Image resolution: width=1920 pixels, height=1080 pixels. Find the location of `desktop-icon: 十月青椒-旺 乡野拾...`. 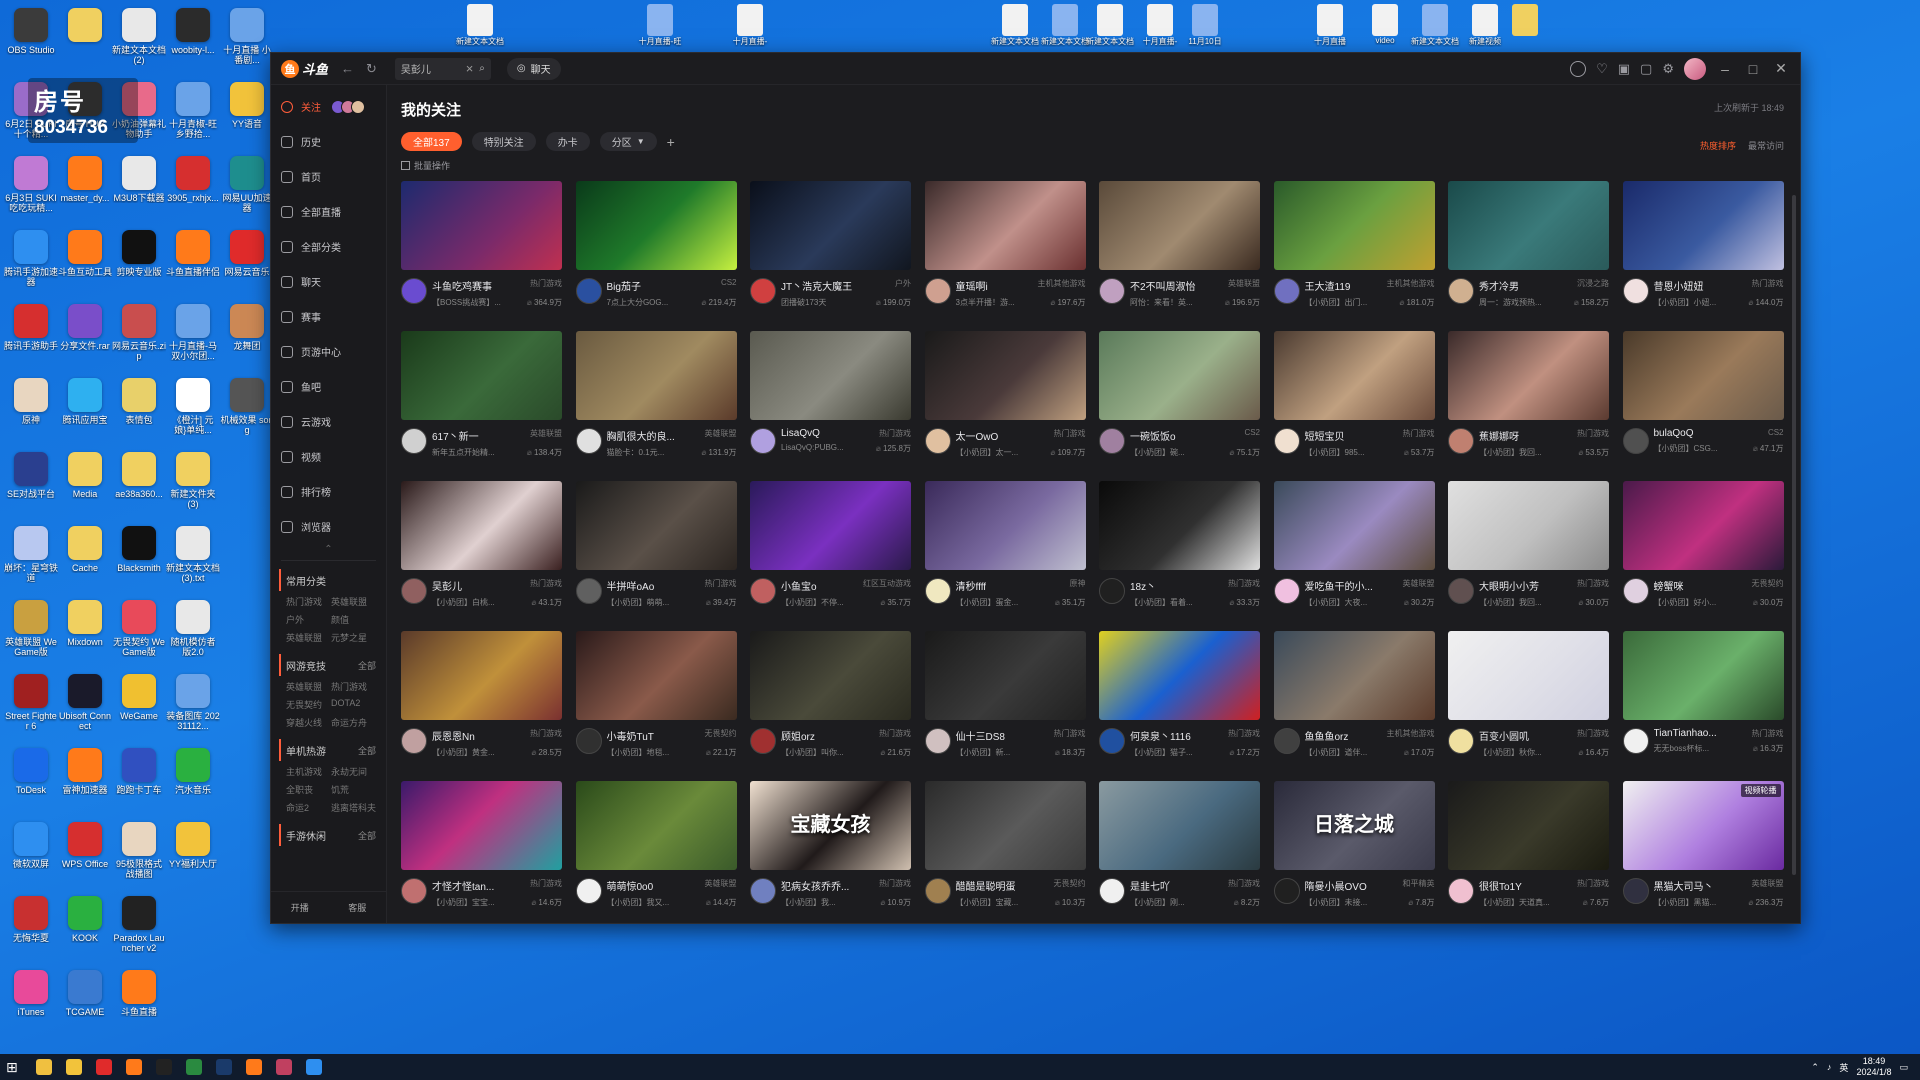

desktop-icon: 十月青椒-旺 乡野拾... is located at coordinates (193, 115).